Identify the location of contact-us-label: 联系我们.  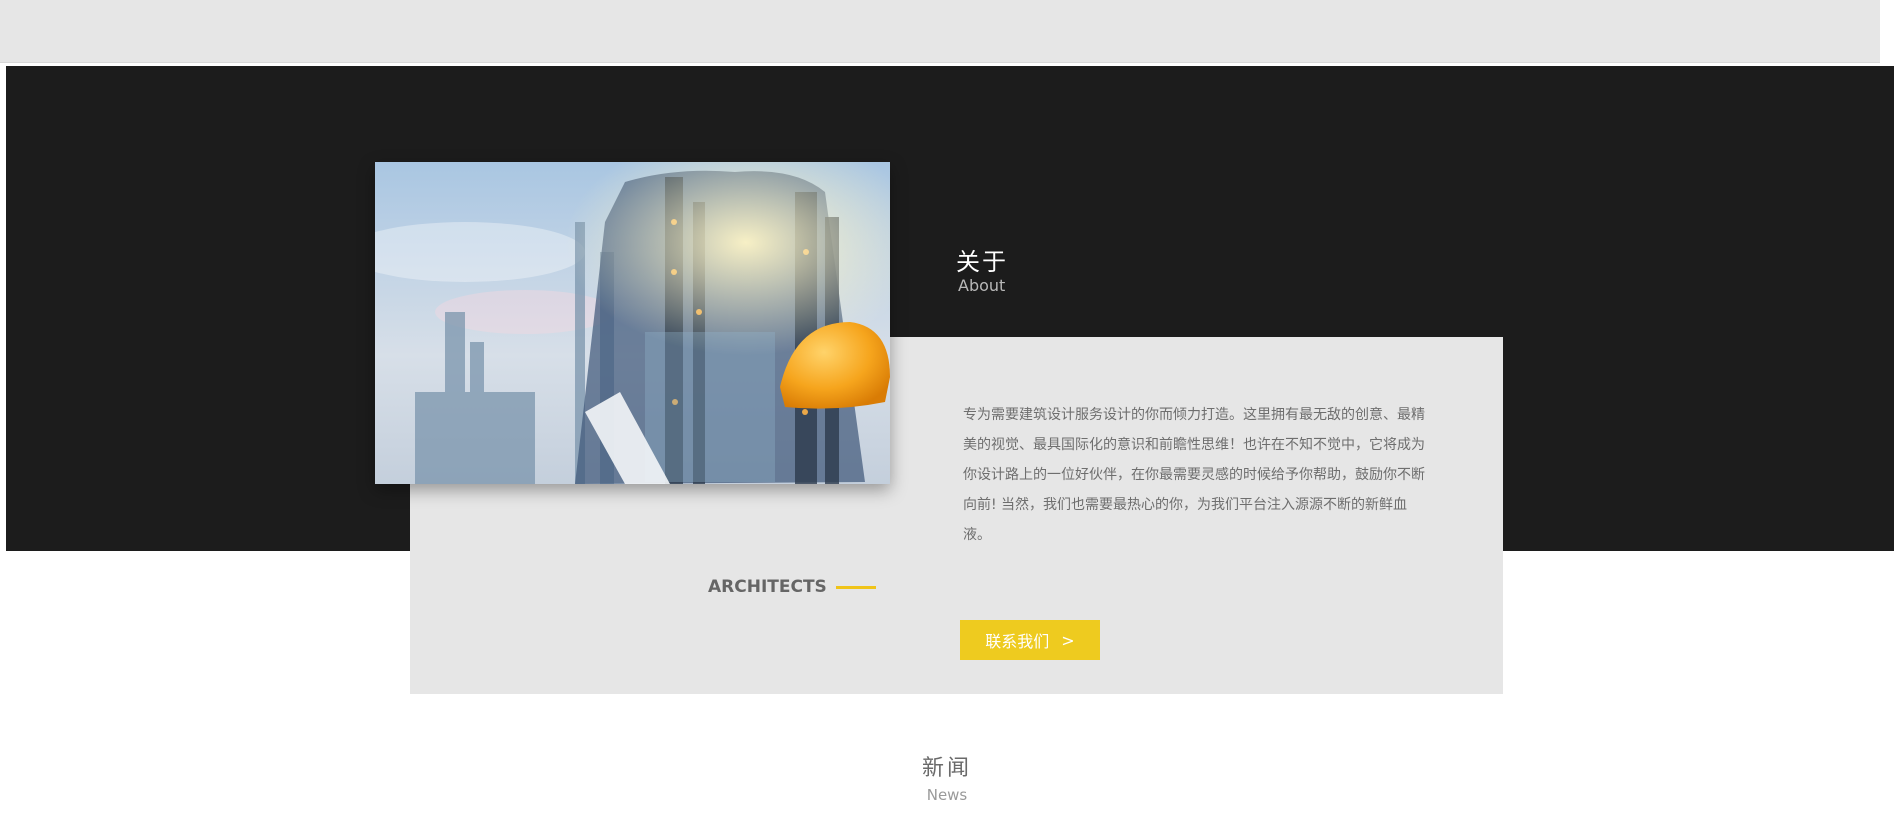
(1017, 641).